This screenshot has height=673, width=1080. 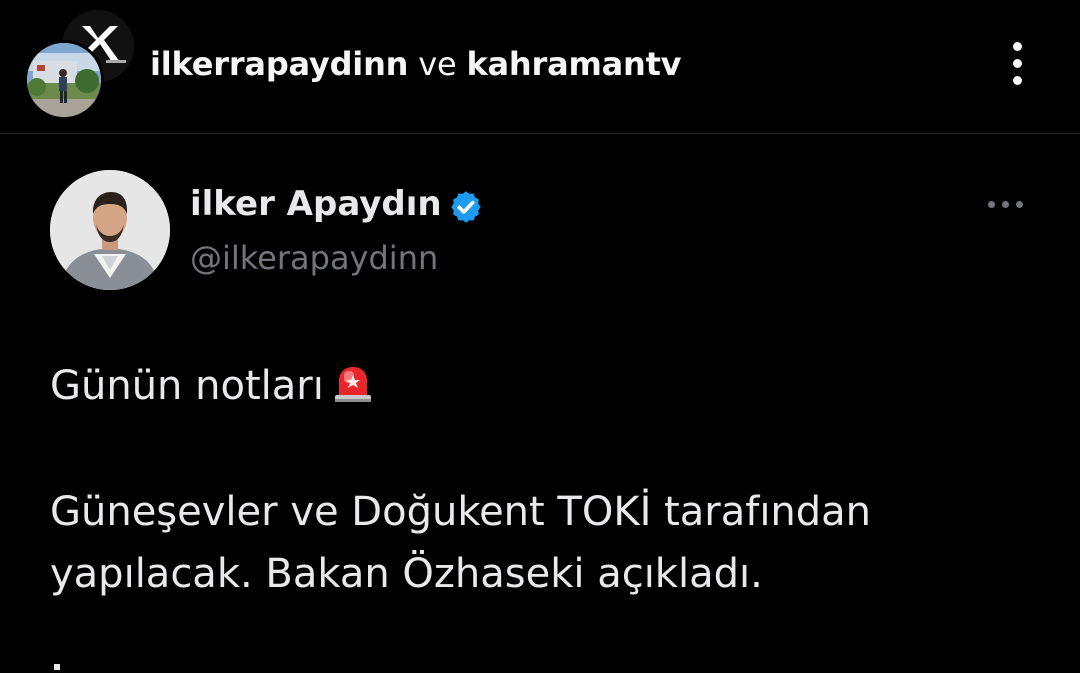 What do you see at coordinates (1019, 64) in the screenshot?
I see `more-vertical-icon` at bounding box center [1019, 64].